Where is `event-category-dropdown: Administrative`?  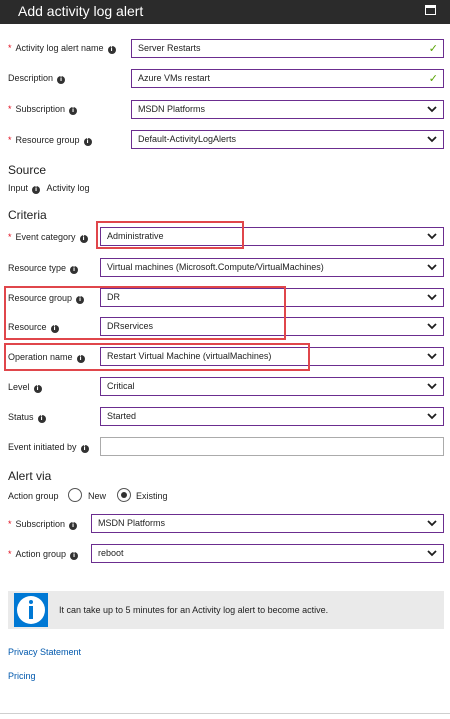 event-category-dropdown: Administrative is located at coordinates (272, 236).